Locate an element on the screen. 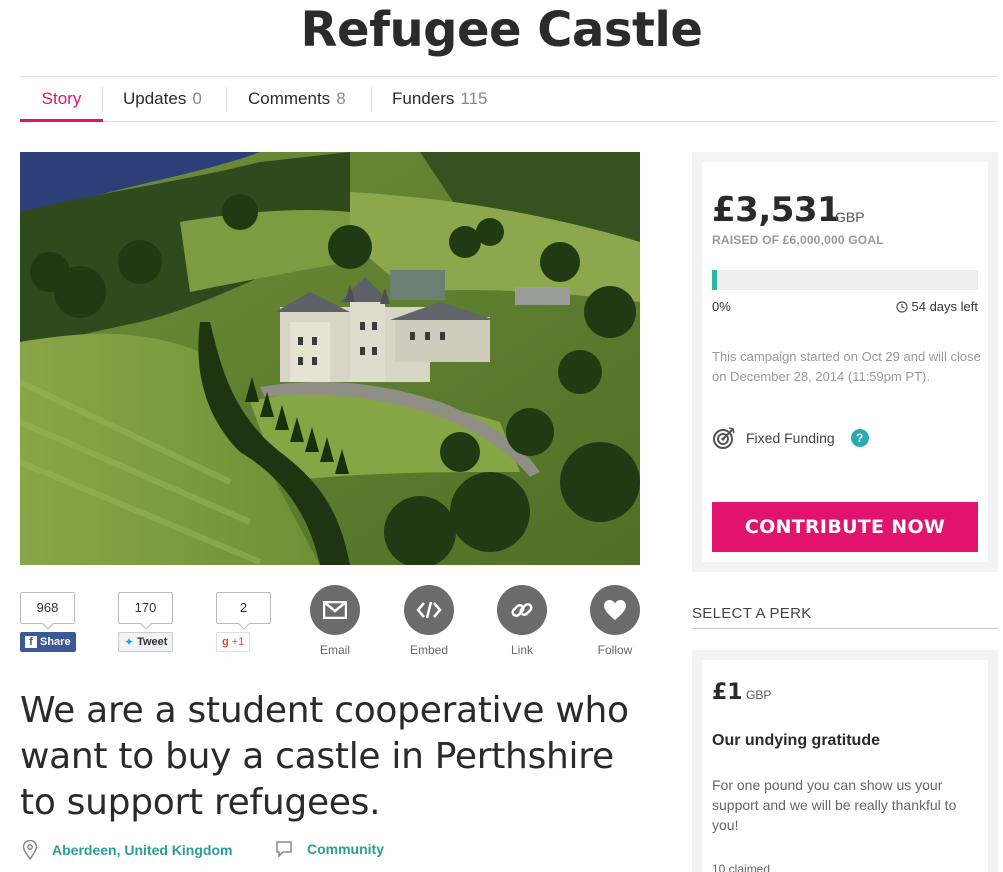  clock-icon is located at coordinates (901, 306).